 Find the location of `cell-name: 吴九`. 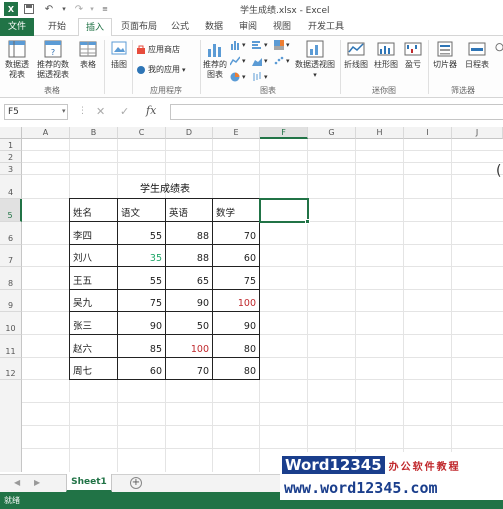

cell-name: 吴九 is located at coordinates (94, 301).